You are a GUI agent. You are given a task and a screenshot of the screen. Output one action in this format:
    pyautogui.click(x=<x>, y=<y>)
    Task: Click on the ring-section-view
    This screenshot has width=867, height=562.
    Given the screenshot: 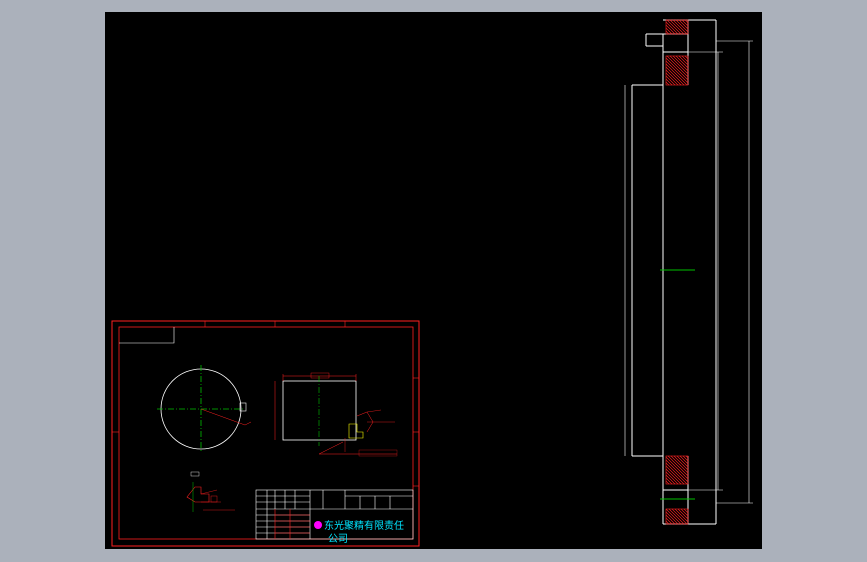 What is the action you would take?
    pyautogui.click(x=674, y=272)
    